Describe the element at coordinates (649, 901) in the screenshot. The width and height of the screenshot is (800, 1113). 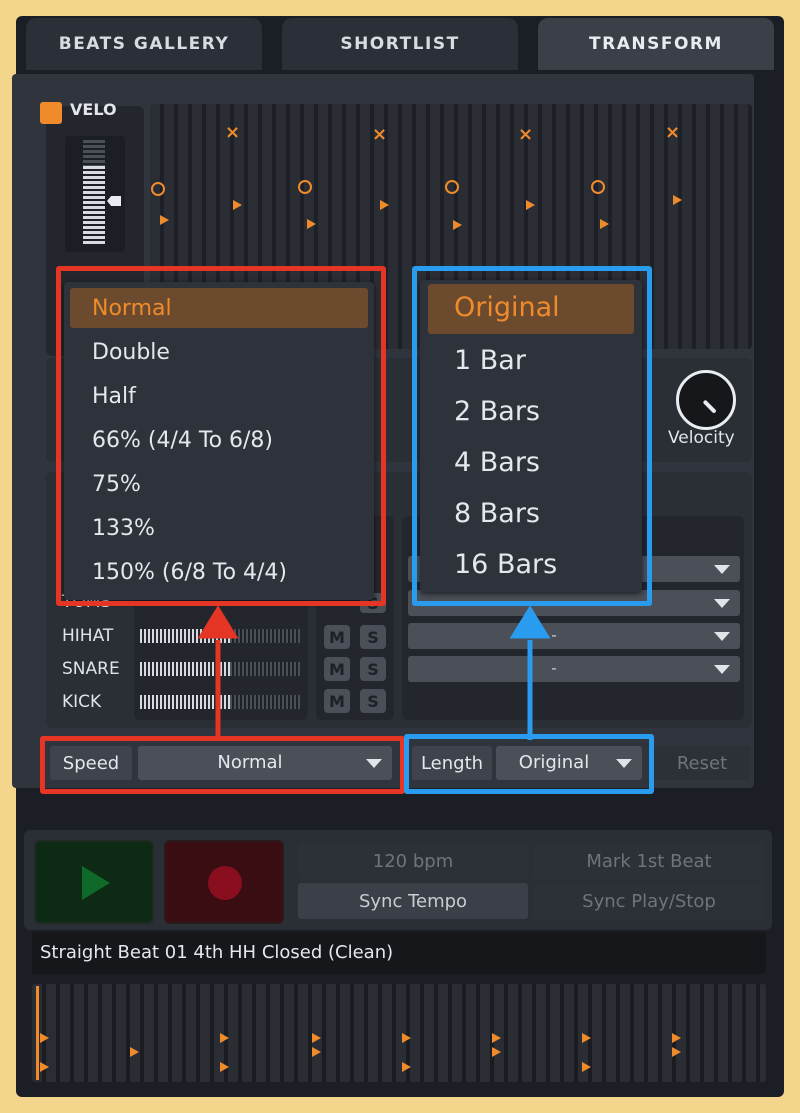
I see `sync-play-stop-button: Sync Play/Stop` at that location.